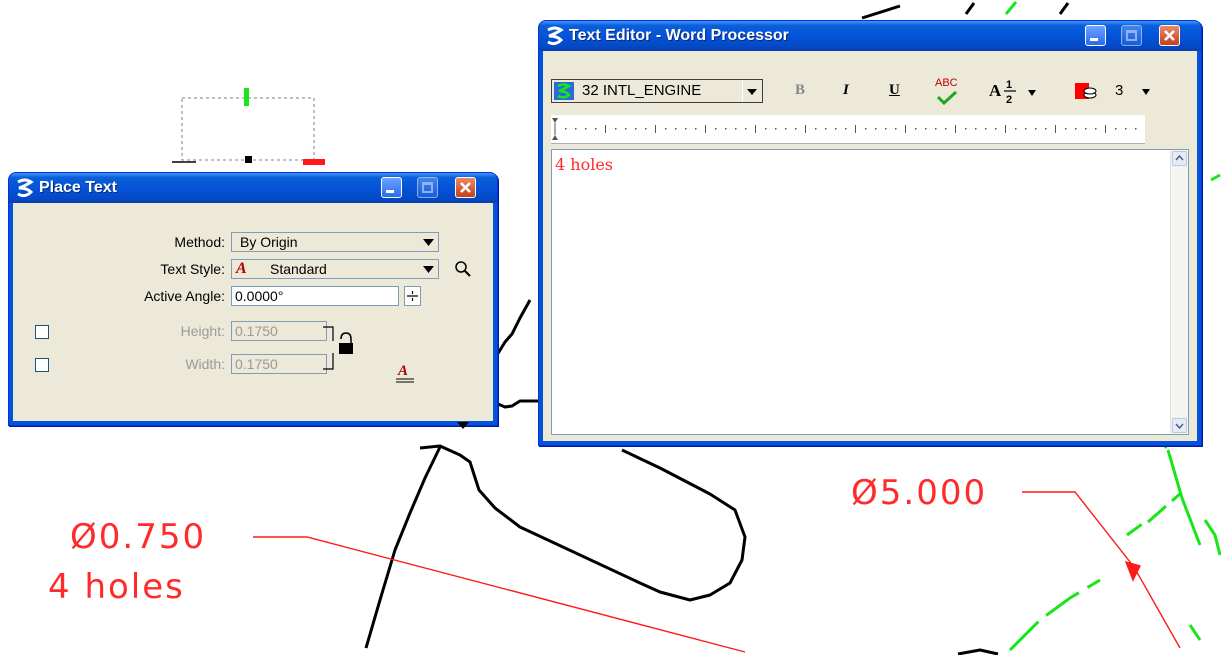 The width and height of the screenshot is (1221, 655). What do you see at coordinates (870, 36) in the screenshot?
I see `text-editor-titlebar: Text Editor - Word Processor` at bounding box center [870, 36].